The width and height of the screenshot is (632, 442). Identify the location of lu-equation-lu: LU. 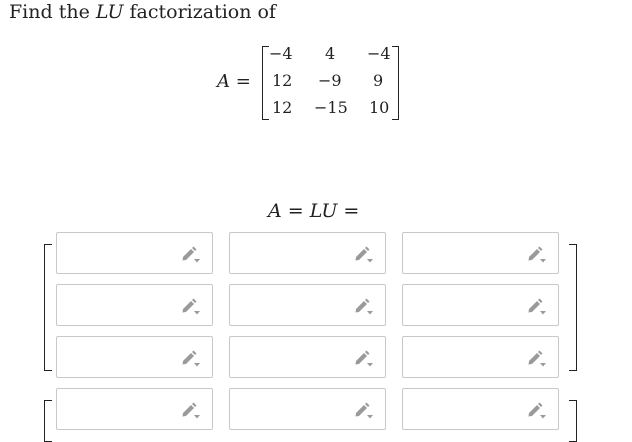
(323, 211).